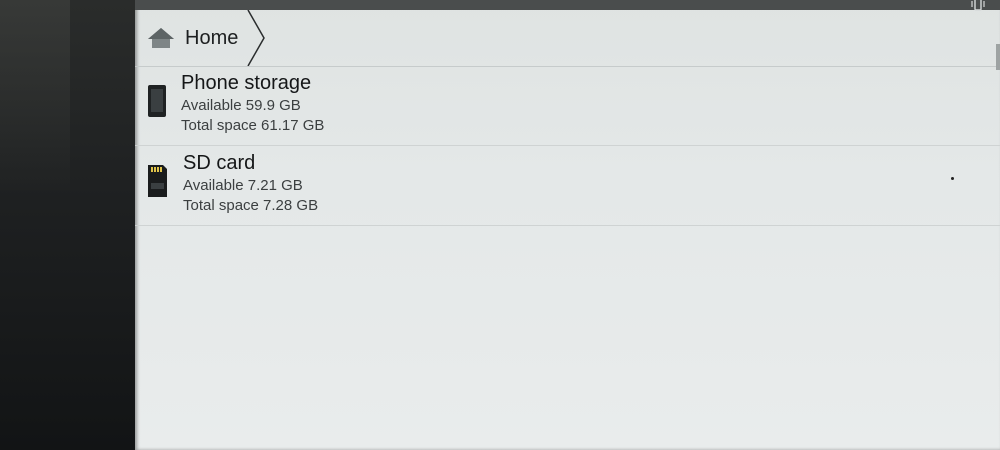 This screenshot has width=1000, height=450. I want to click on sd-card-icon, so click(157, 181).